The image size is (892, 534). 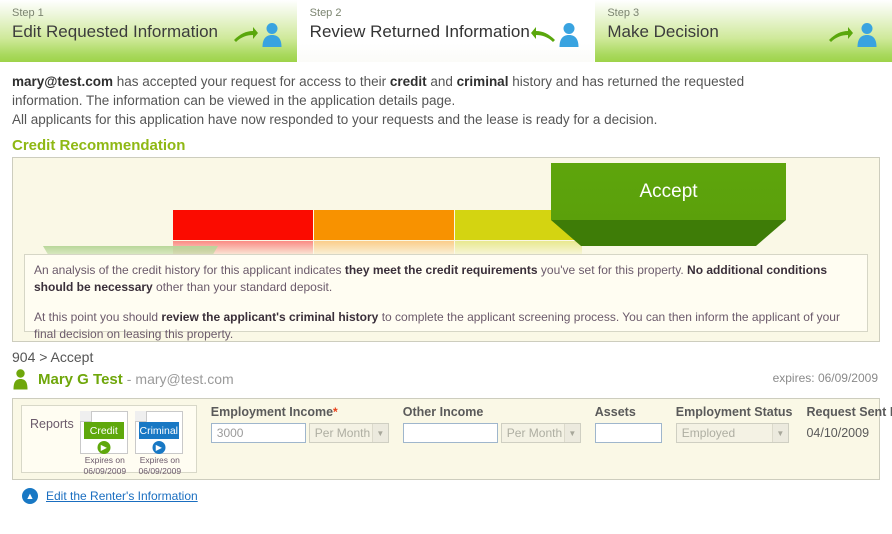 What do you see at coordinates (668, 233) in the screenshot?
I see `accept-pointer` at bounding box center [668, 233].